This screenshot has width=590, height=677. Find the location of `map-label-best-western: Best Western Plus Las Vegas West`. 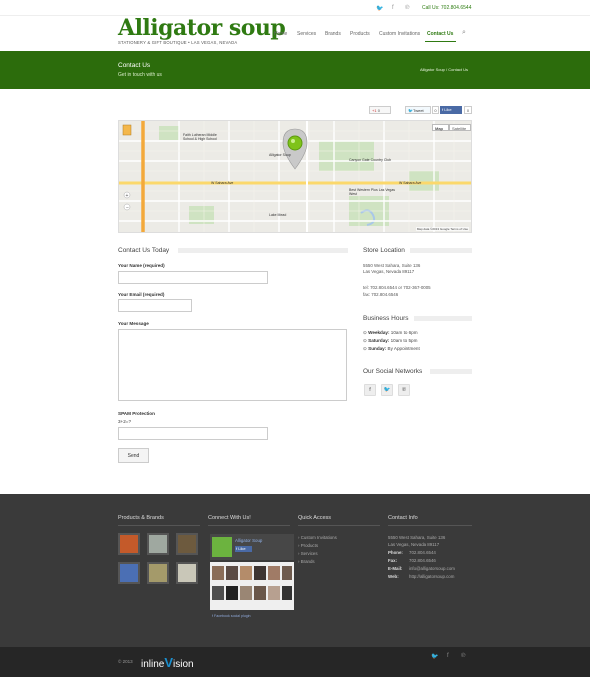

map-label-best-western: Best Western Plus Las Vegas West is located at coordinates (372, 192).